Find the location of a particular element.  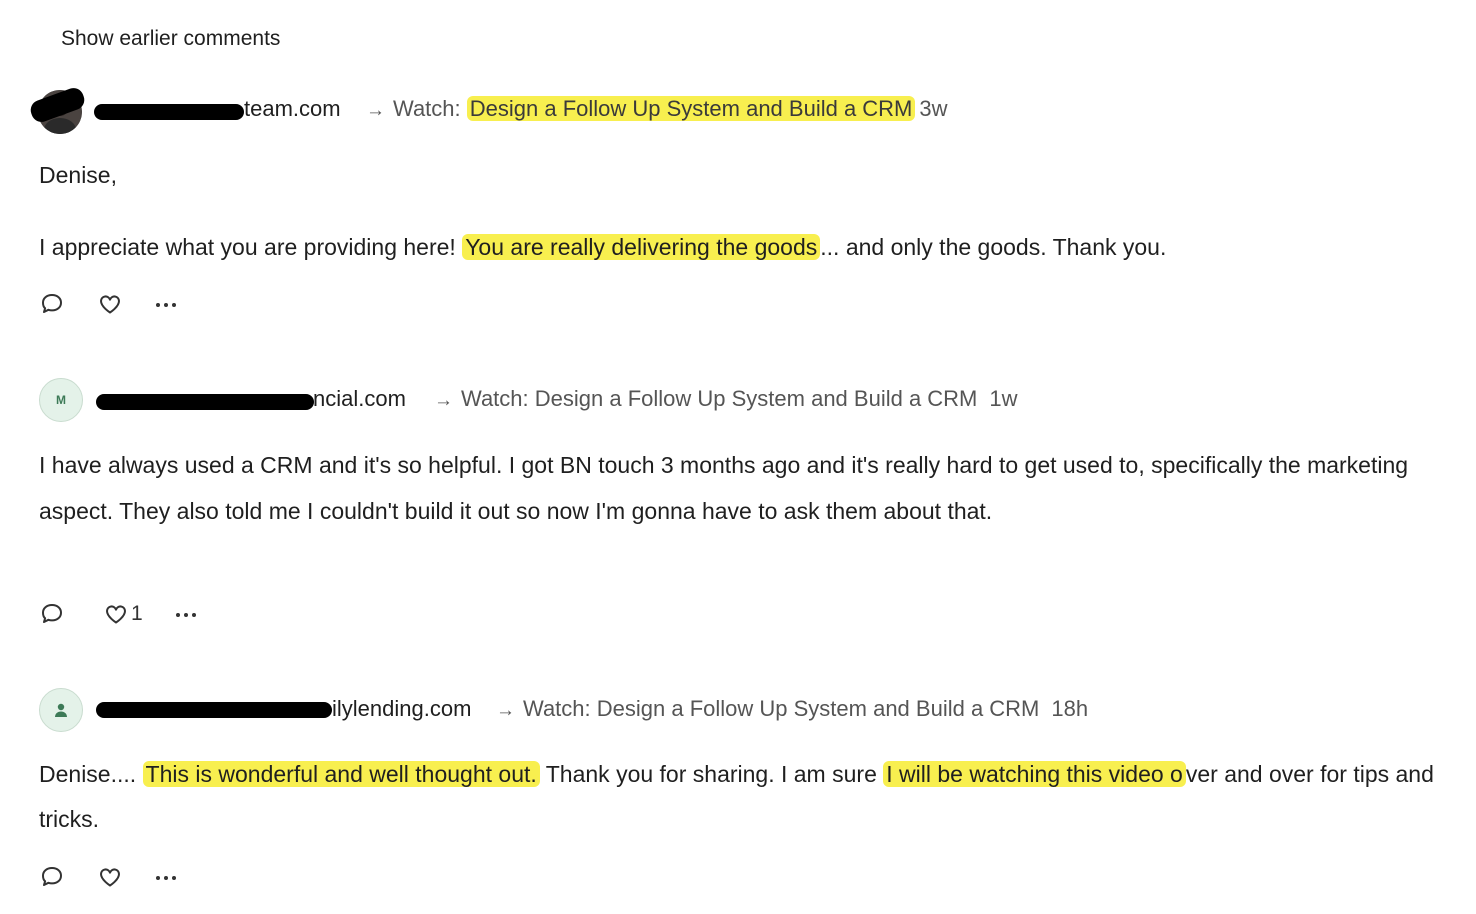

text-segment: ... and only the goods. Thank you. is located at coordinates (993, 247).